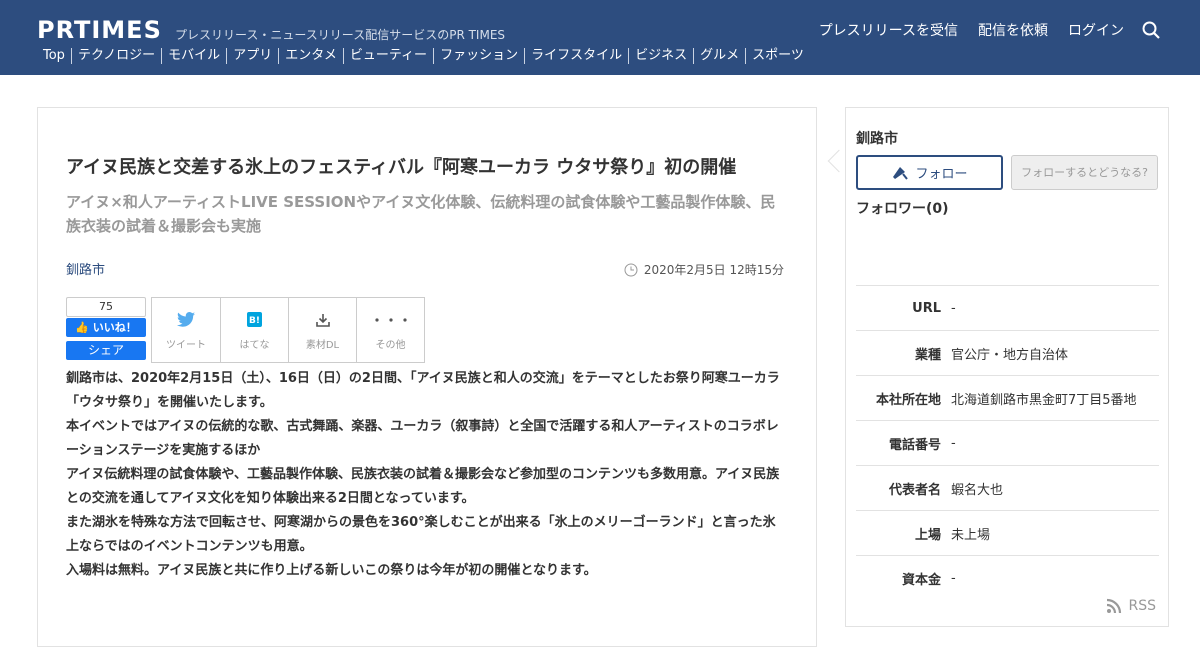 This screenshot has height=647, width=1200. Describe the element at coordinates (390, 319) in the screenshot. I see `more-dots-icon` at that location.